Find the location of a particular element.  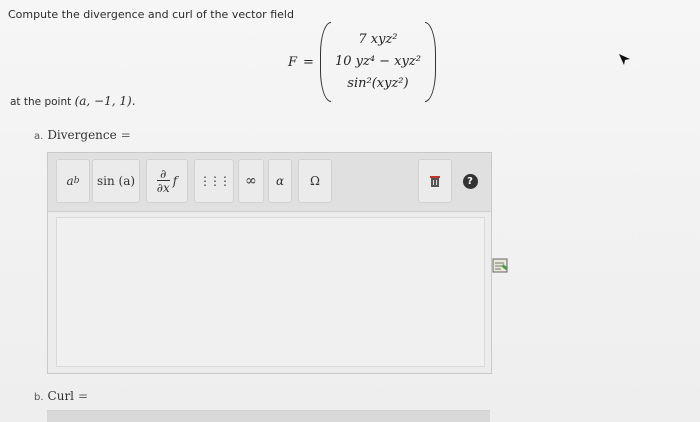

curl-label: b. Curl = is located at coordinates (61, 396).